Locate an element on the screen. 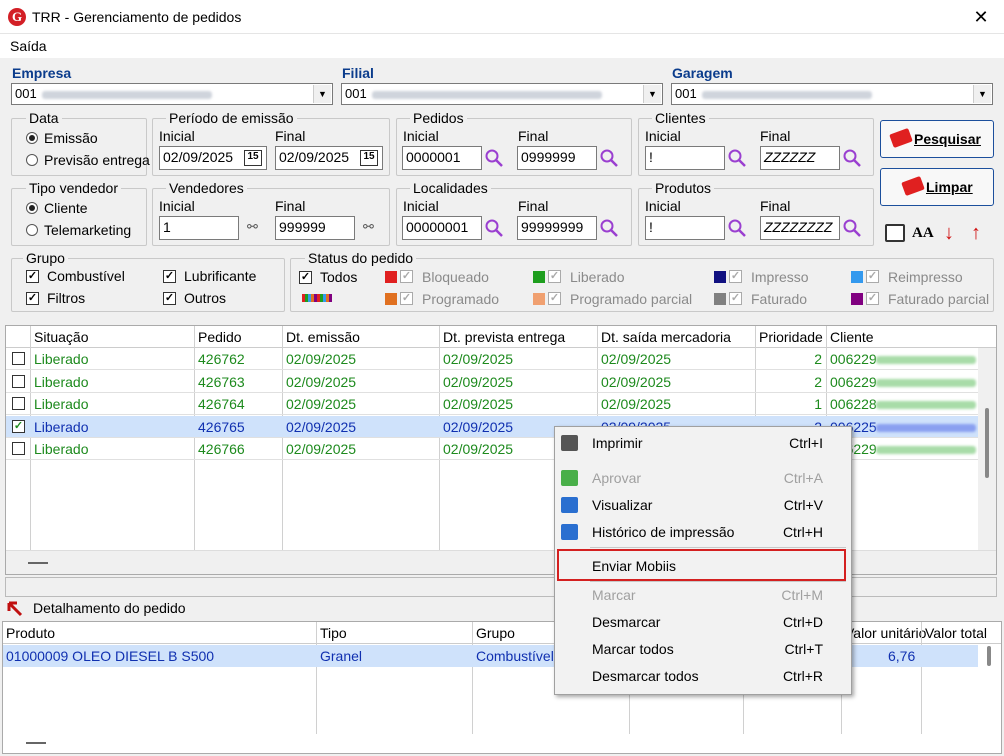  produtos-inicial-input: ! is located at coordinates (685, 228).